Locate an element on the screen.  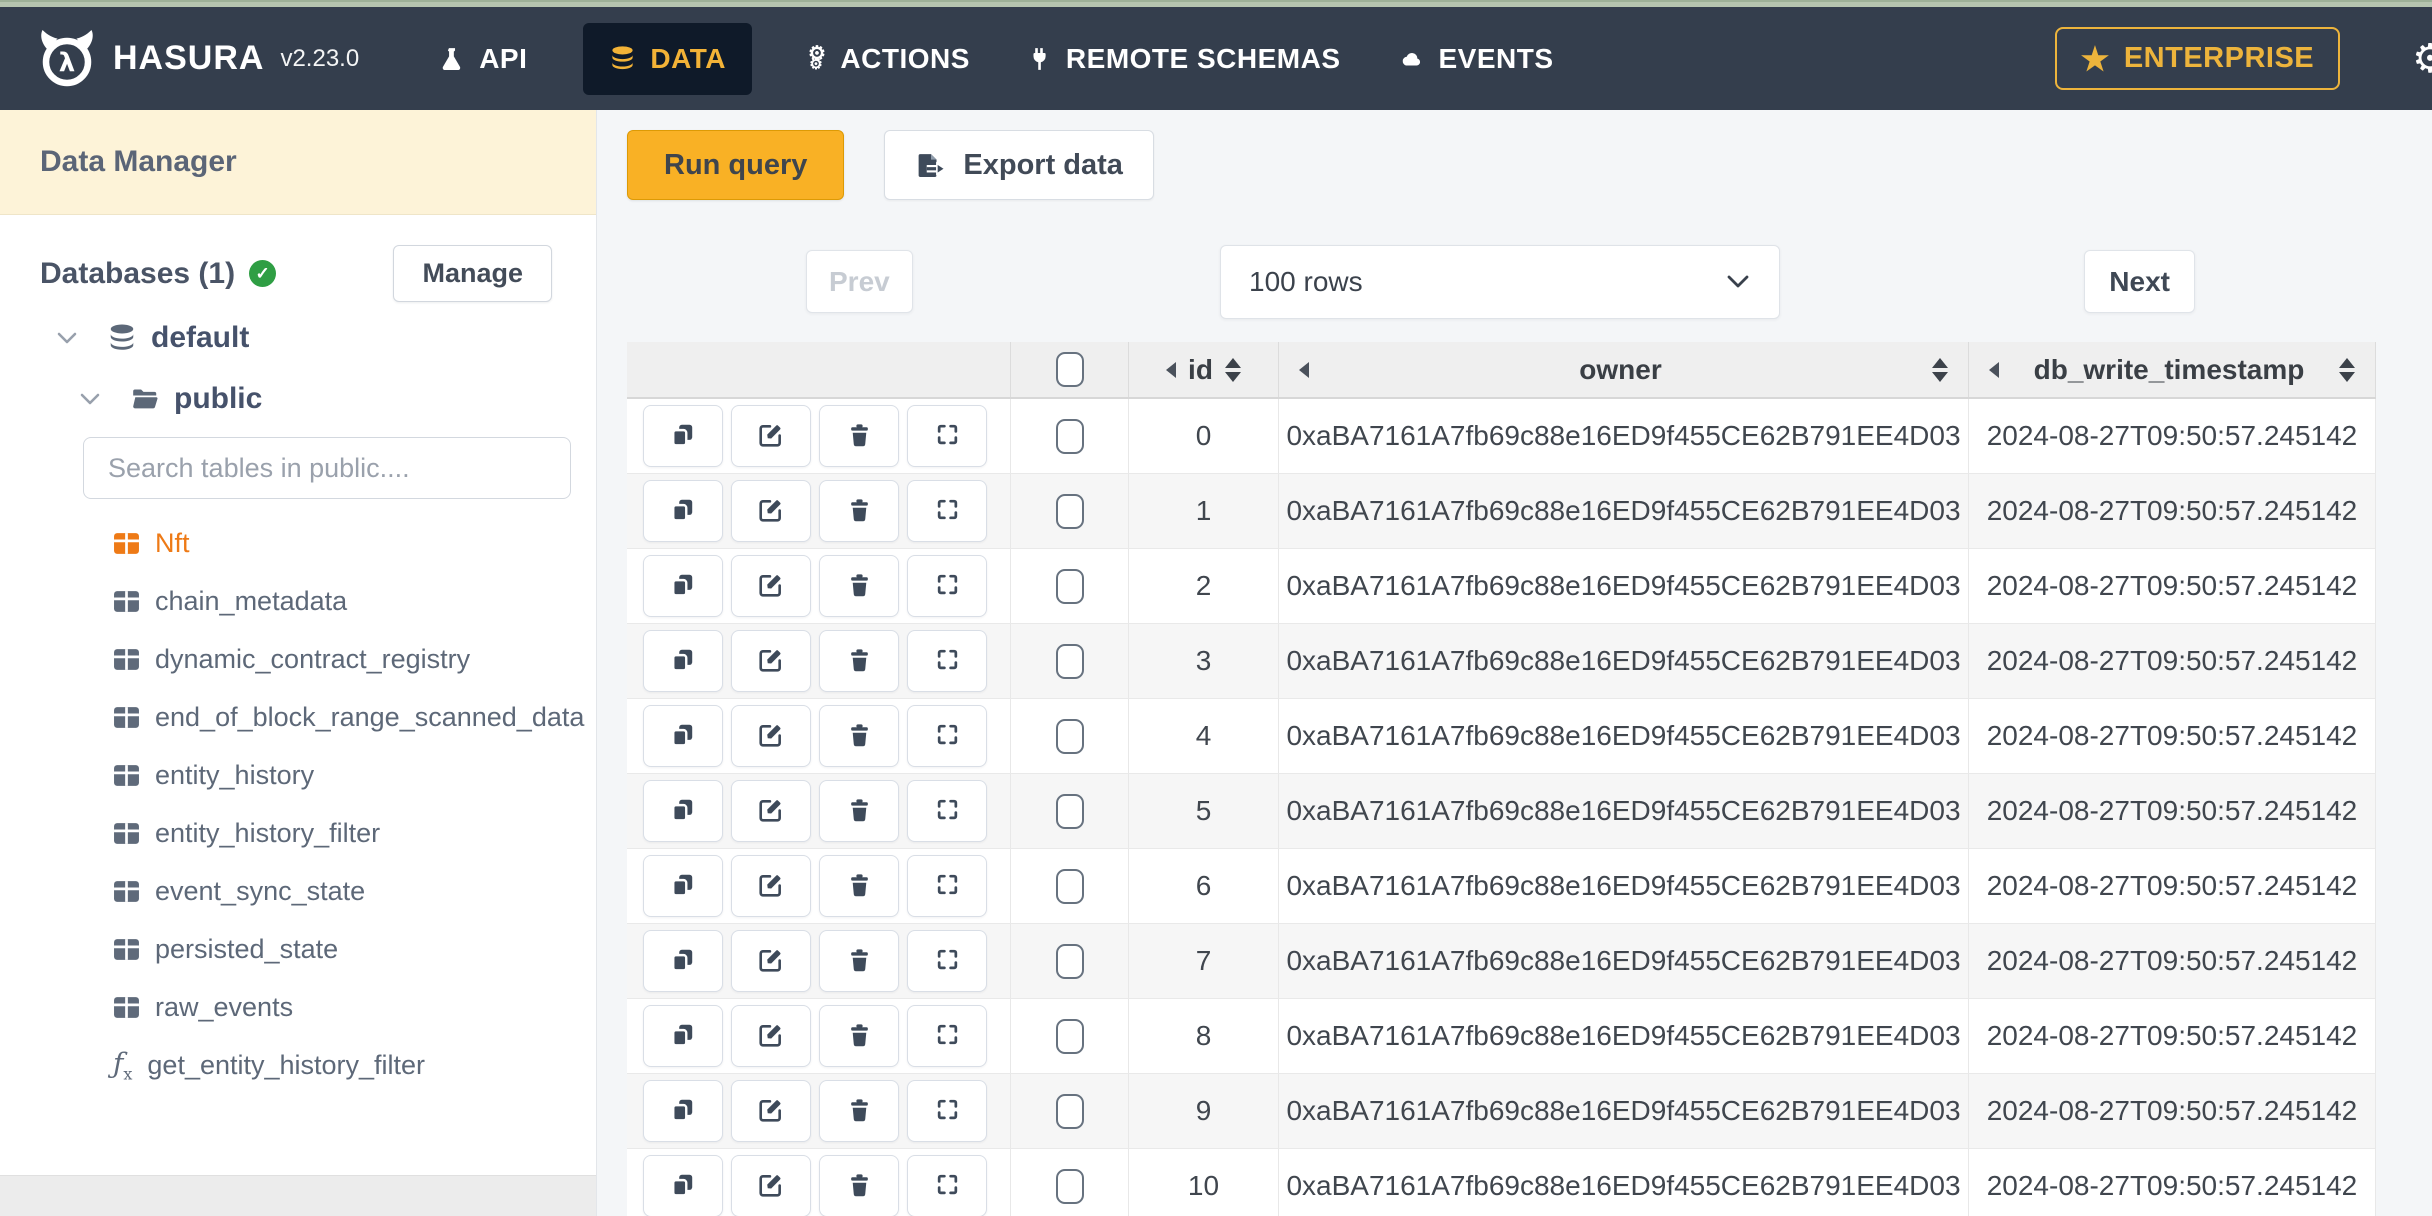
sidebar-table-entity_history: entity_history is located at coordinates (298, 775).